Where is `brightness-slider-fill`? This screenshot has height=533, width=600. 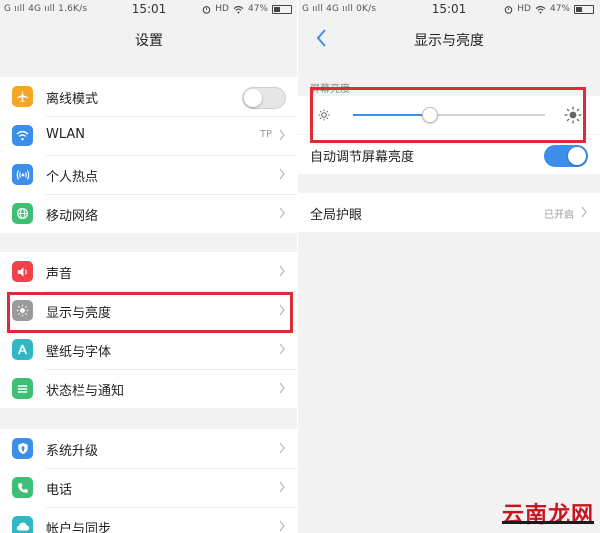 brightness-slider-fill is located at coordinates (391, 115).